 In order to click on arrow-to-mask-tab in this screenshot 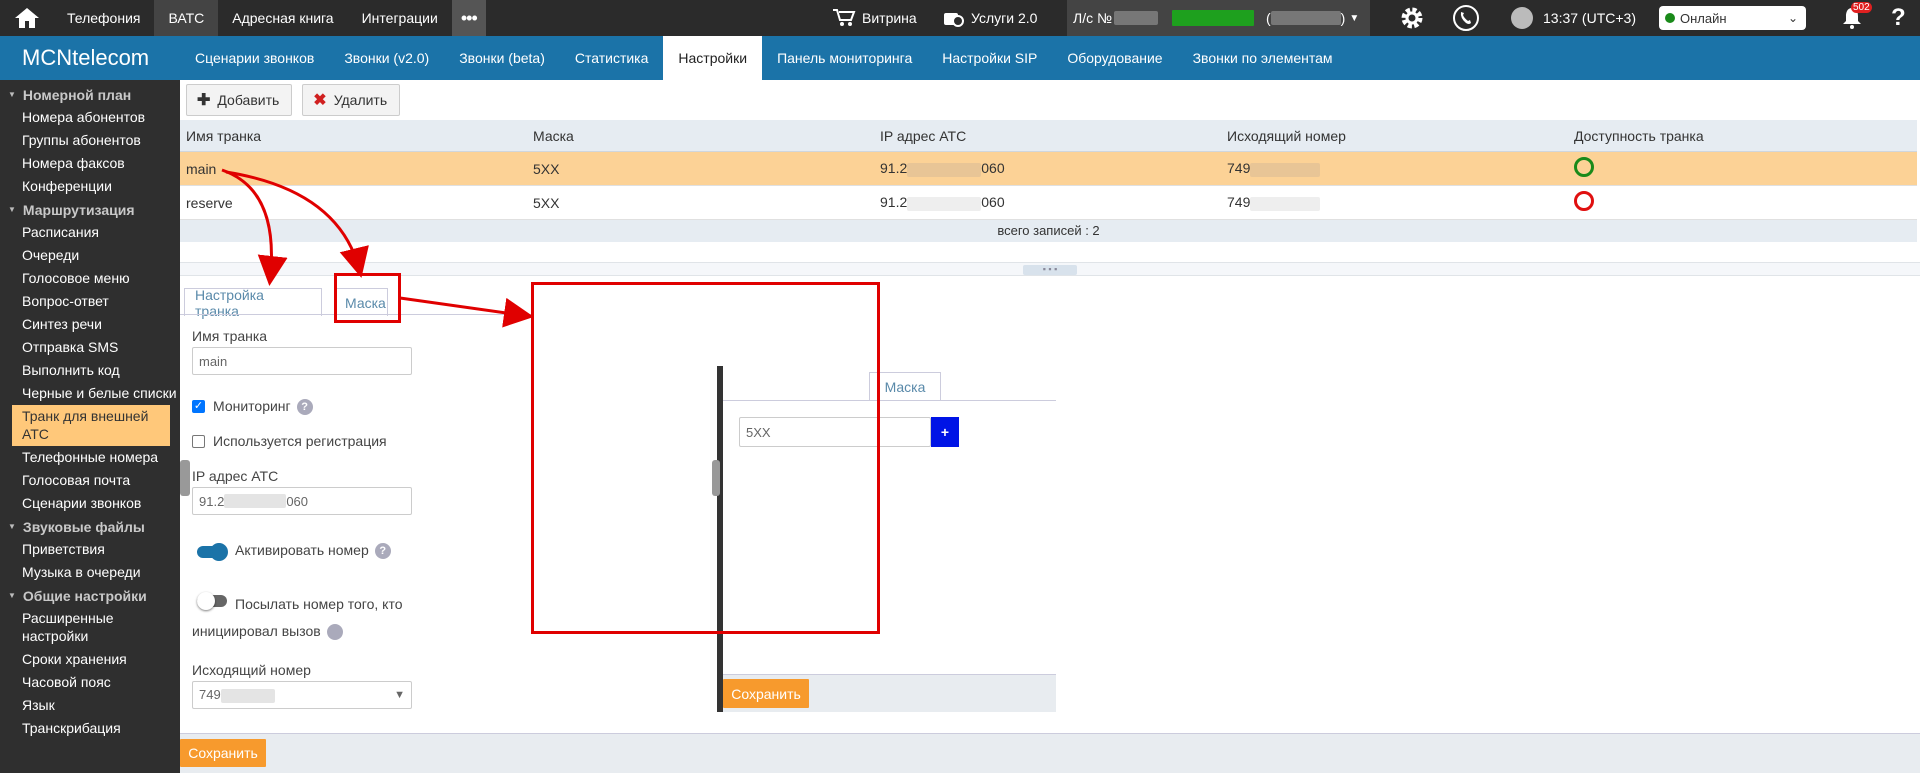, I will do `click(297, 224)`.